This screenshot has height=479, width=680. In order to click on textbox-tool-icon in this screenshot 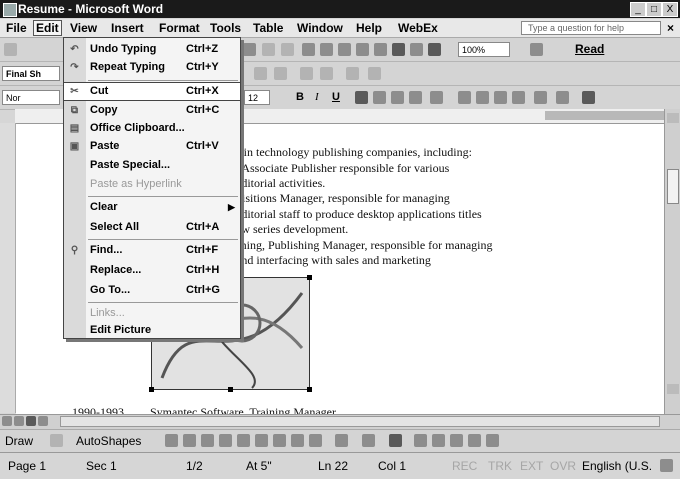, I will do `click(243, 440)`.